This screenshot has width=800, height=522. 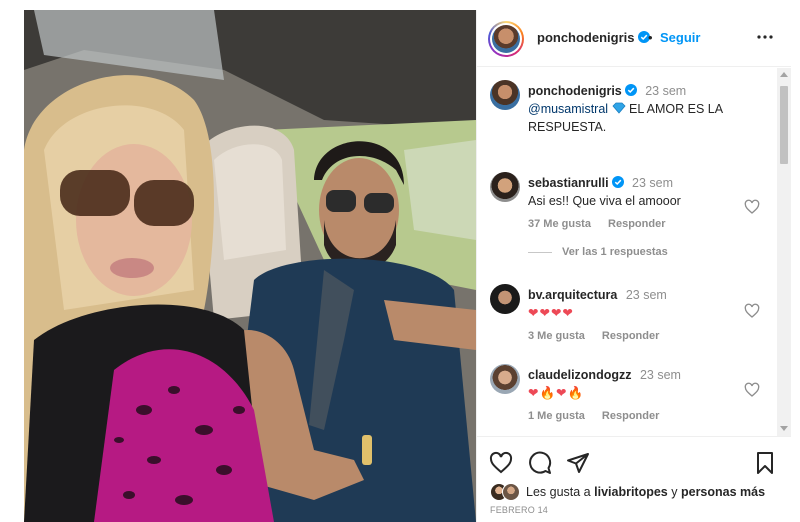 What do you see at coordinates (506, 39) in the screenshot?
I see `author-avatar` at bounding box center [506, 39].